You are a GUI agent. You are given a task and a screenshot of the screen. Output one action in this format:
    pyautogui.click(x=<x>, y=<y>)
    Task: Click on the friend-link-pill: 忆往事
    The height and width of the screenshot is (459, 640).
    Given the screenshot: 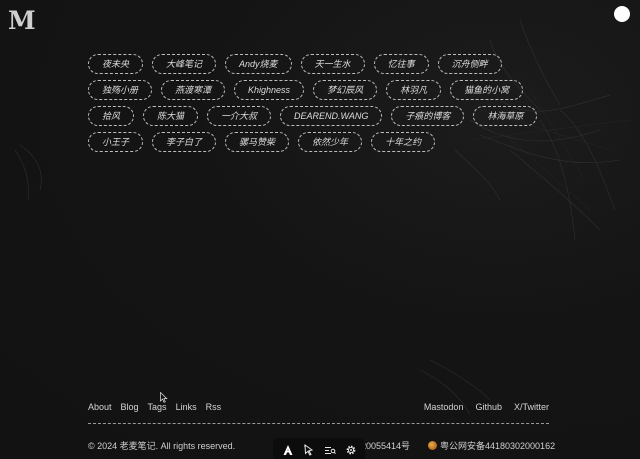 What is the action you would take?
    pyautogui.click(x=401, y=64)
    